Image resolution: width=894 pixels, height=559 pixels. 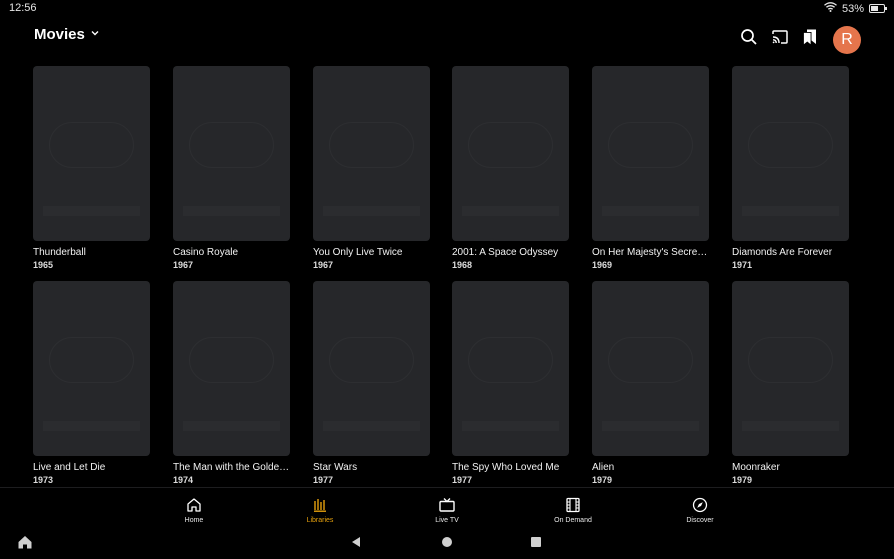 I want to click on libraries-icon, so click(x=320, y=505).